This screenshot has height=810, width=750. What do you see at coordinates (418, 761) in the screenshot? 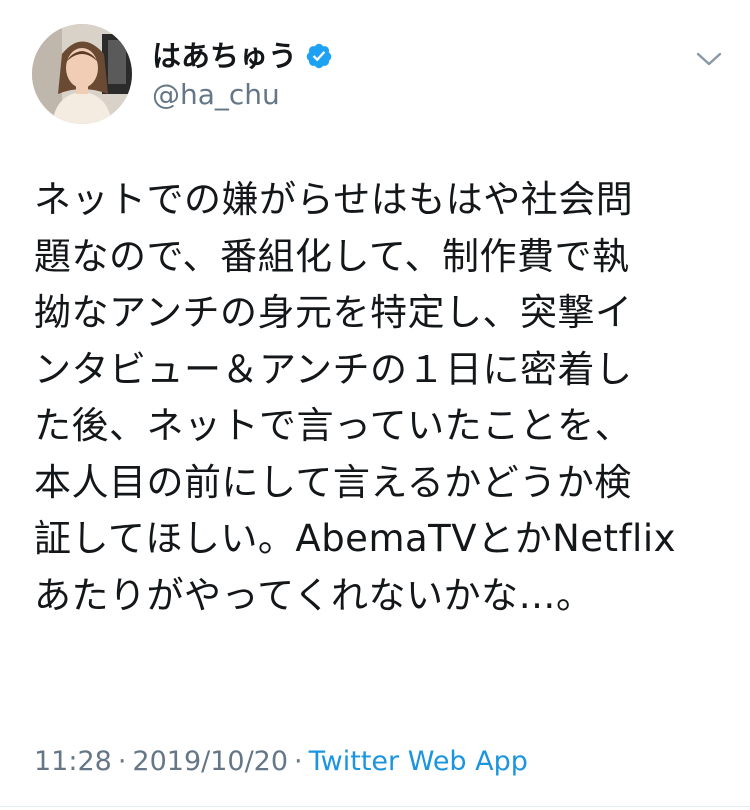
I see `tweet-source-link: Twitter Web App` at bounding box center [418, 761].